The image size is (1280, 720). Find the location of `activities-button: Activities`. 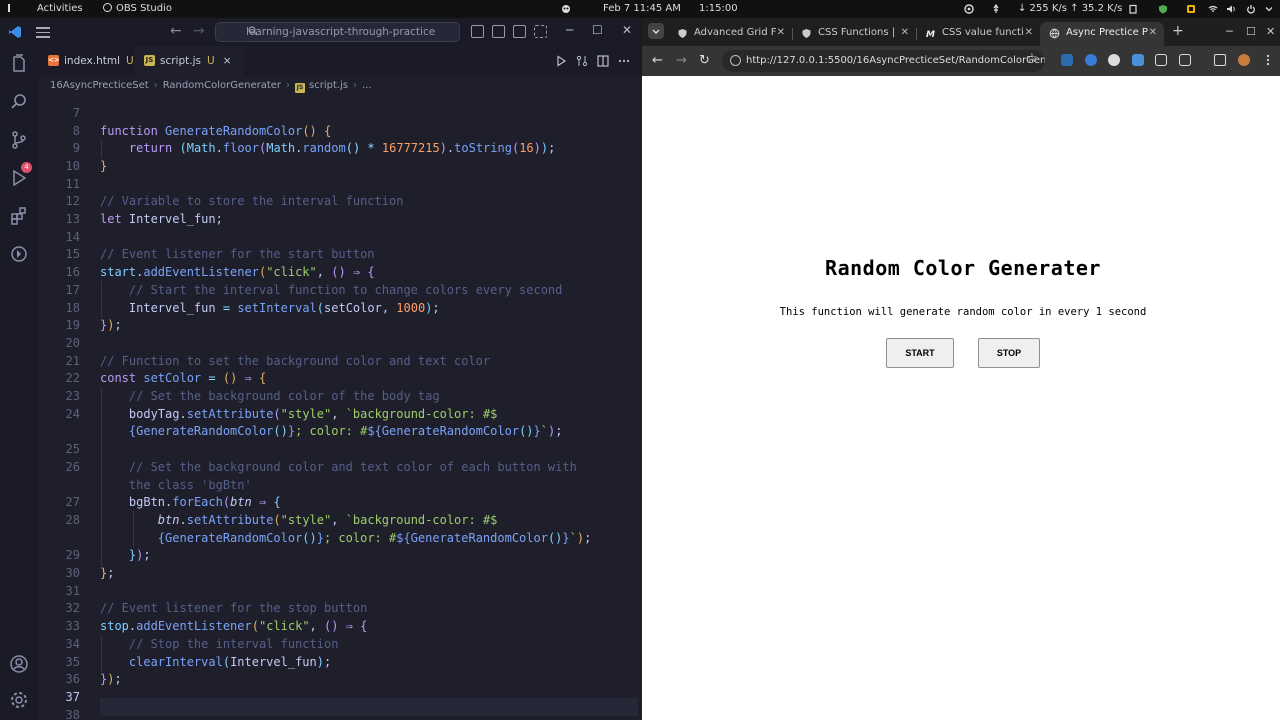

activities-button: Activities is located at coordinates (60, 9).